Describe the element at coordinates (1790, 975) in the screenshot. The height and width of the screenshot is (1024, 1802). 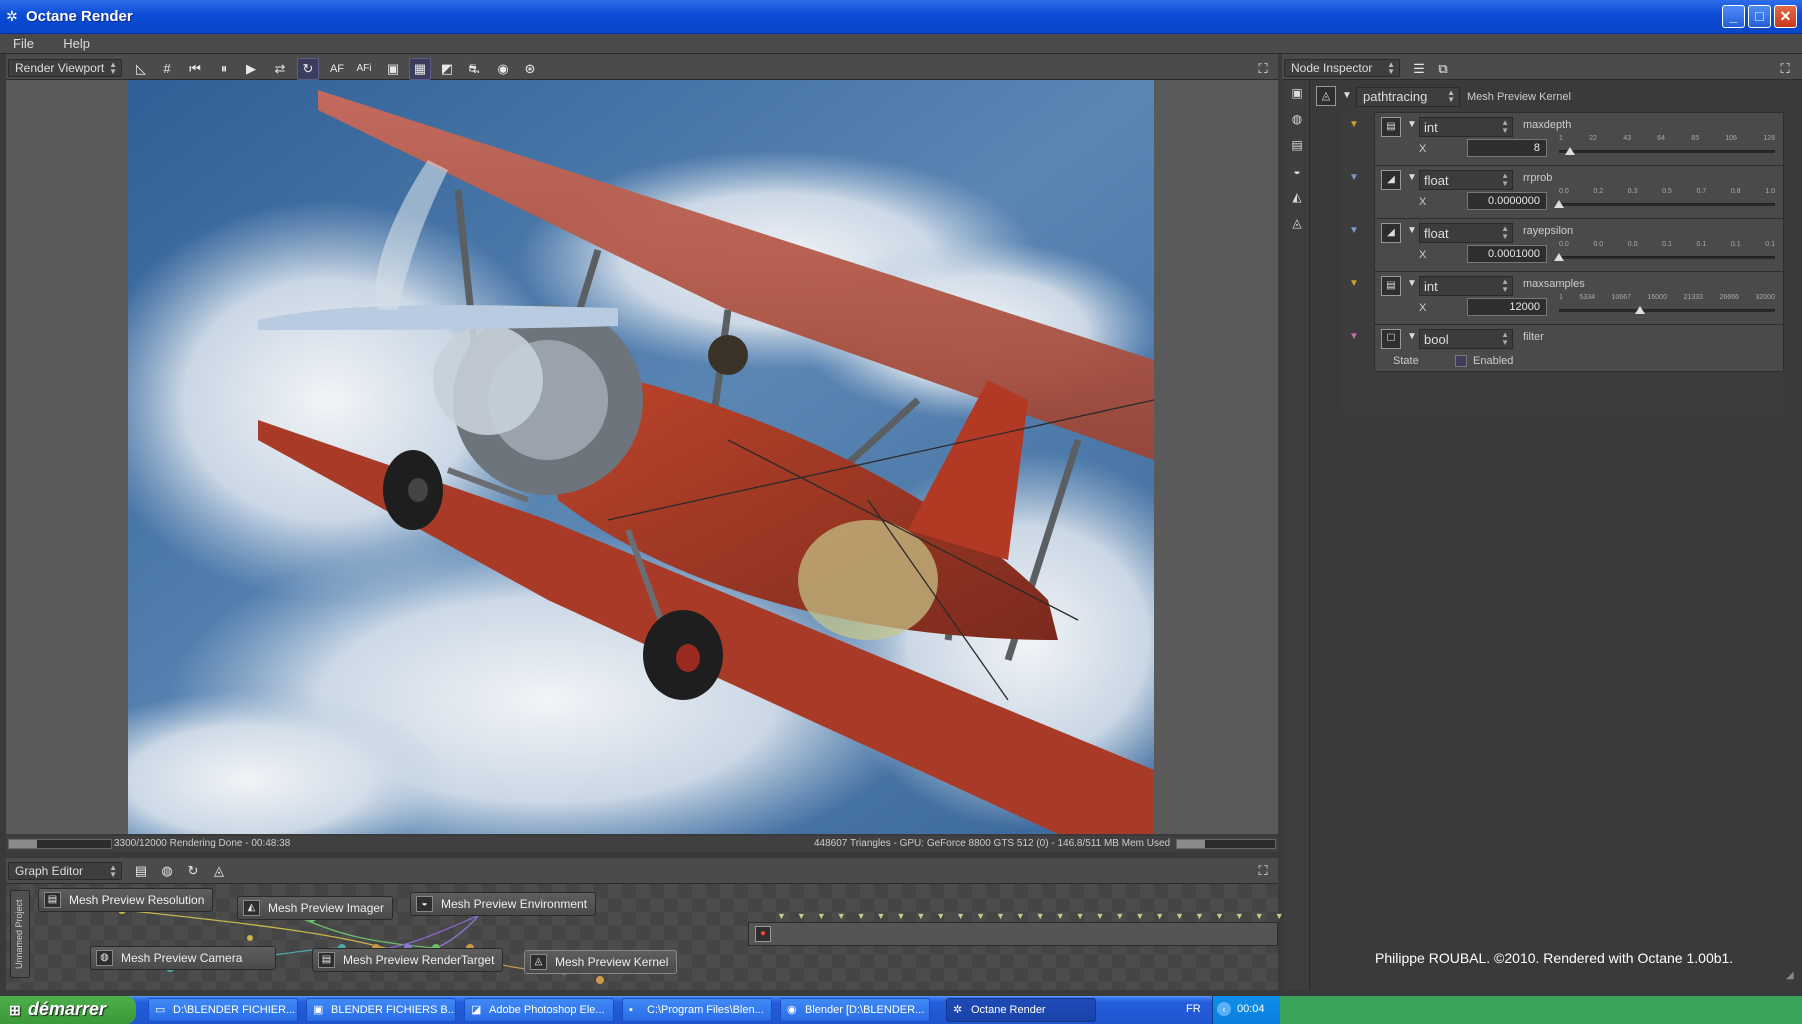
I see `resize-grip-icon: ◢` at that location.